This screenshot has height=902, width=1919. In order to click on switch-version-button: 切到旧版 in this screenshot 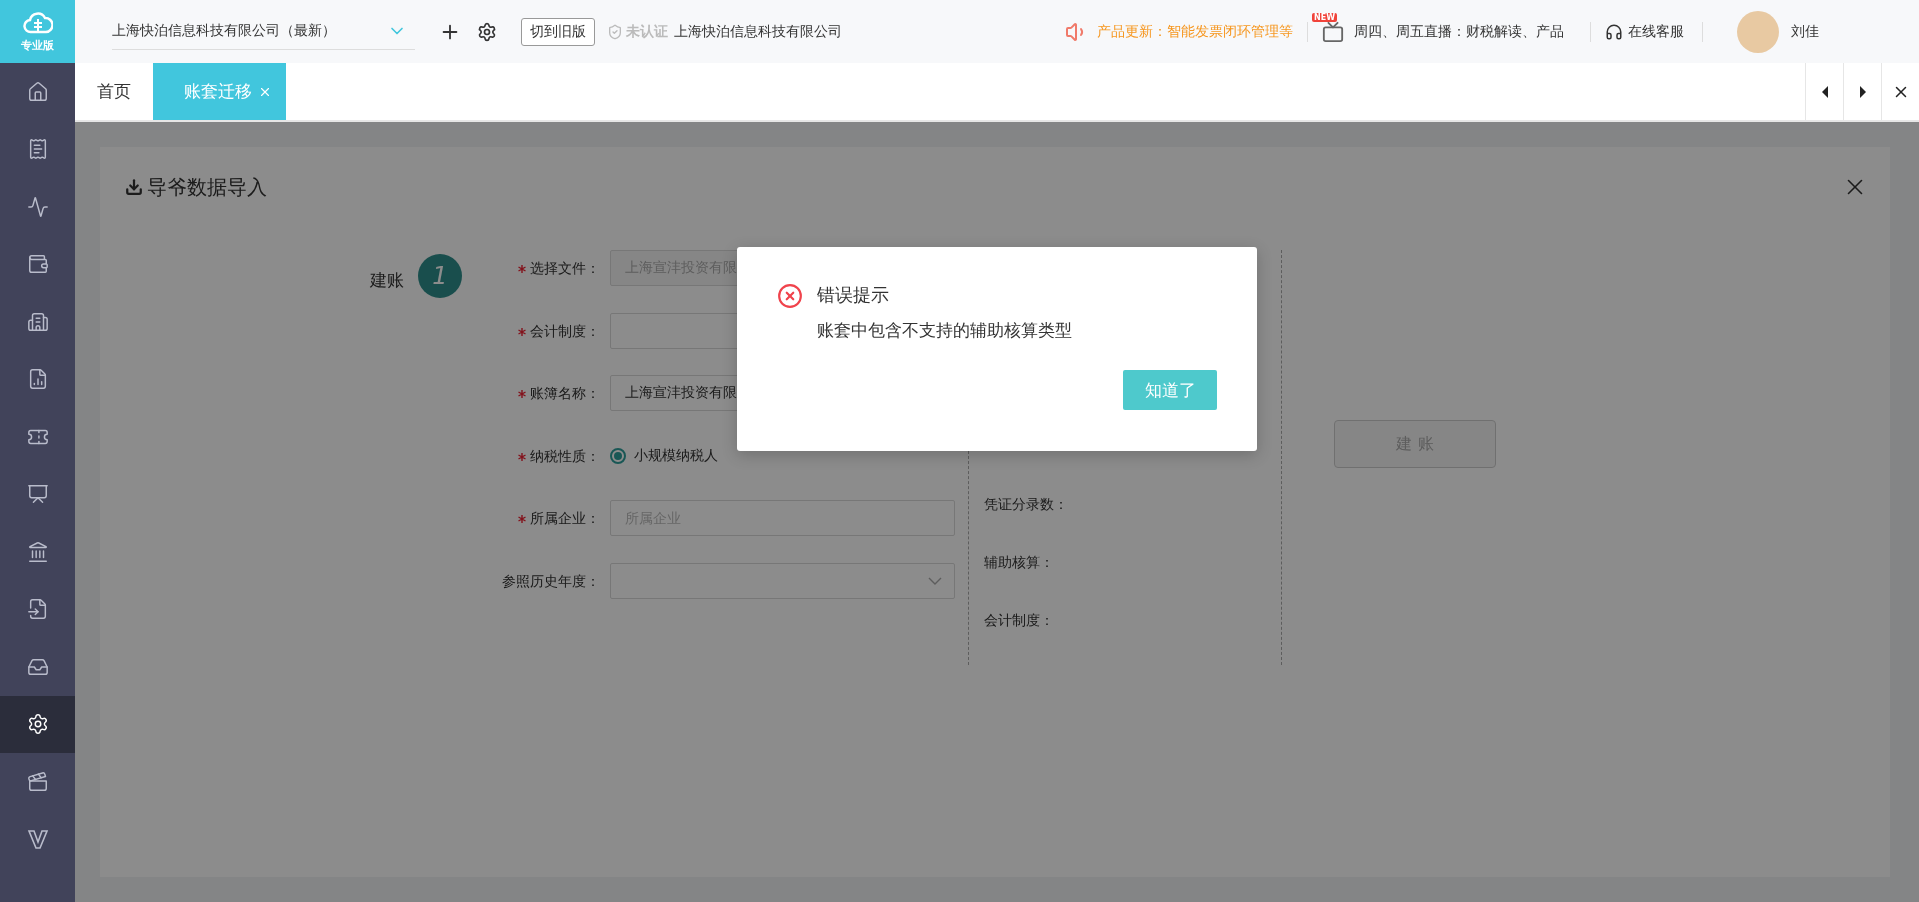, I will do `click(558, 31)`.